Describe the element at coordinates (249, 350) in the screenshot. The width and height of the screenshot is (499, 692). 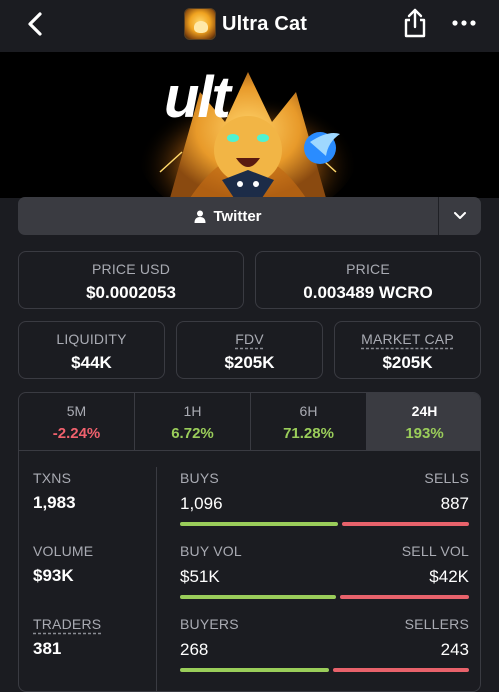
I see `fdv-card: FDV $205K` at that location.